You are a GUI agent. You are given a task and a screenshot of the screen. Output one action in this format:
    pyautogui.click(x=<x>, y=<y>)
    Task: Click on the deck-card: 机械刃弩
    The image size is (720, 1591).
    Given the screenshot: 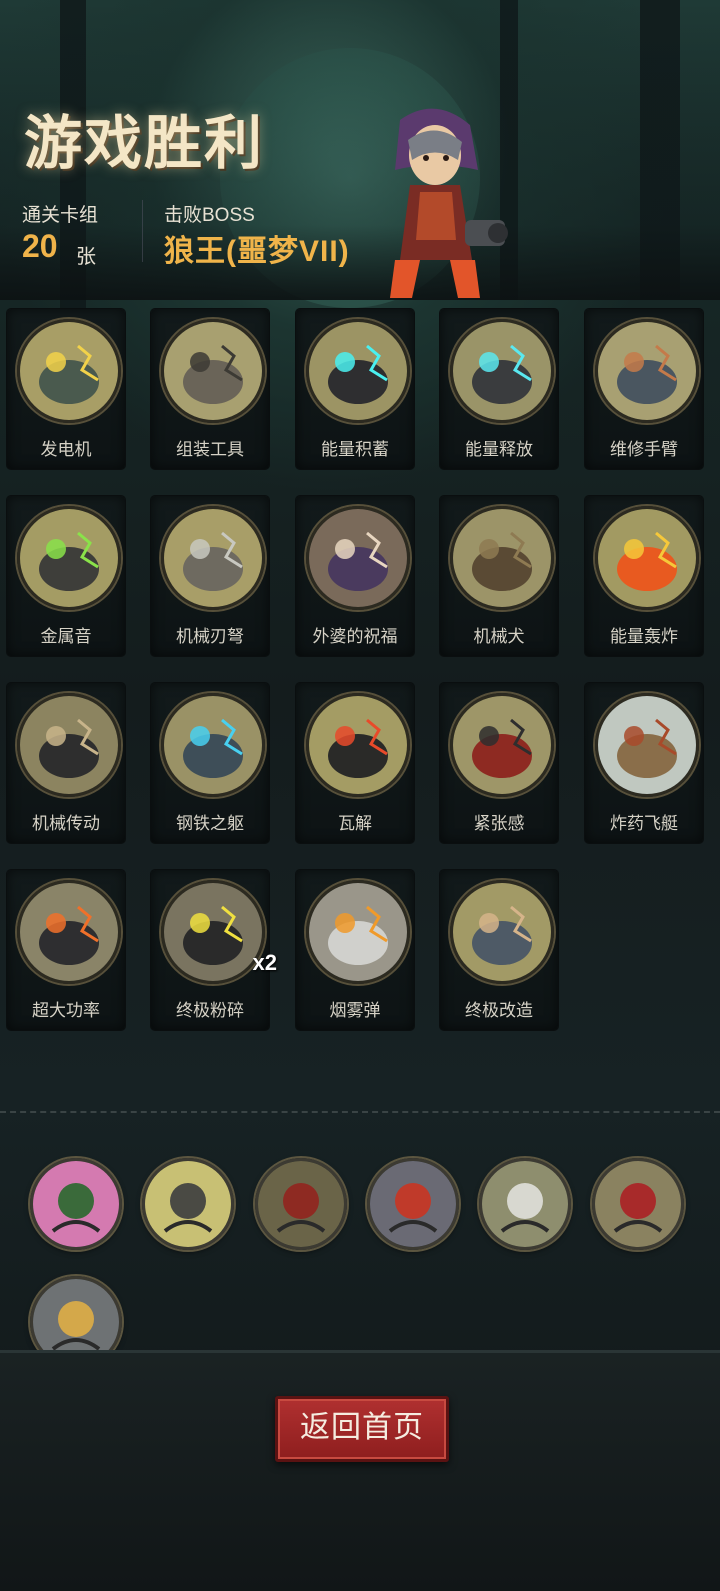 What is the action you would take?
    pyautogui.click(x=210, y=576)
    